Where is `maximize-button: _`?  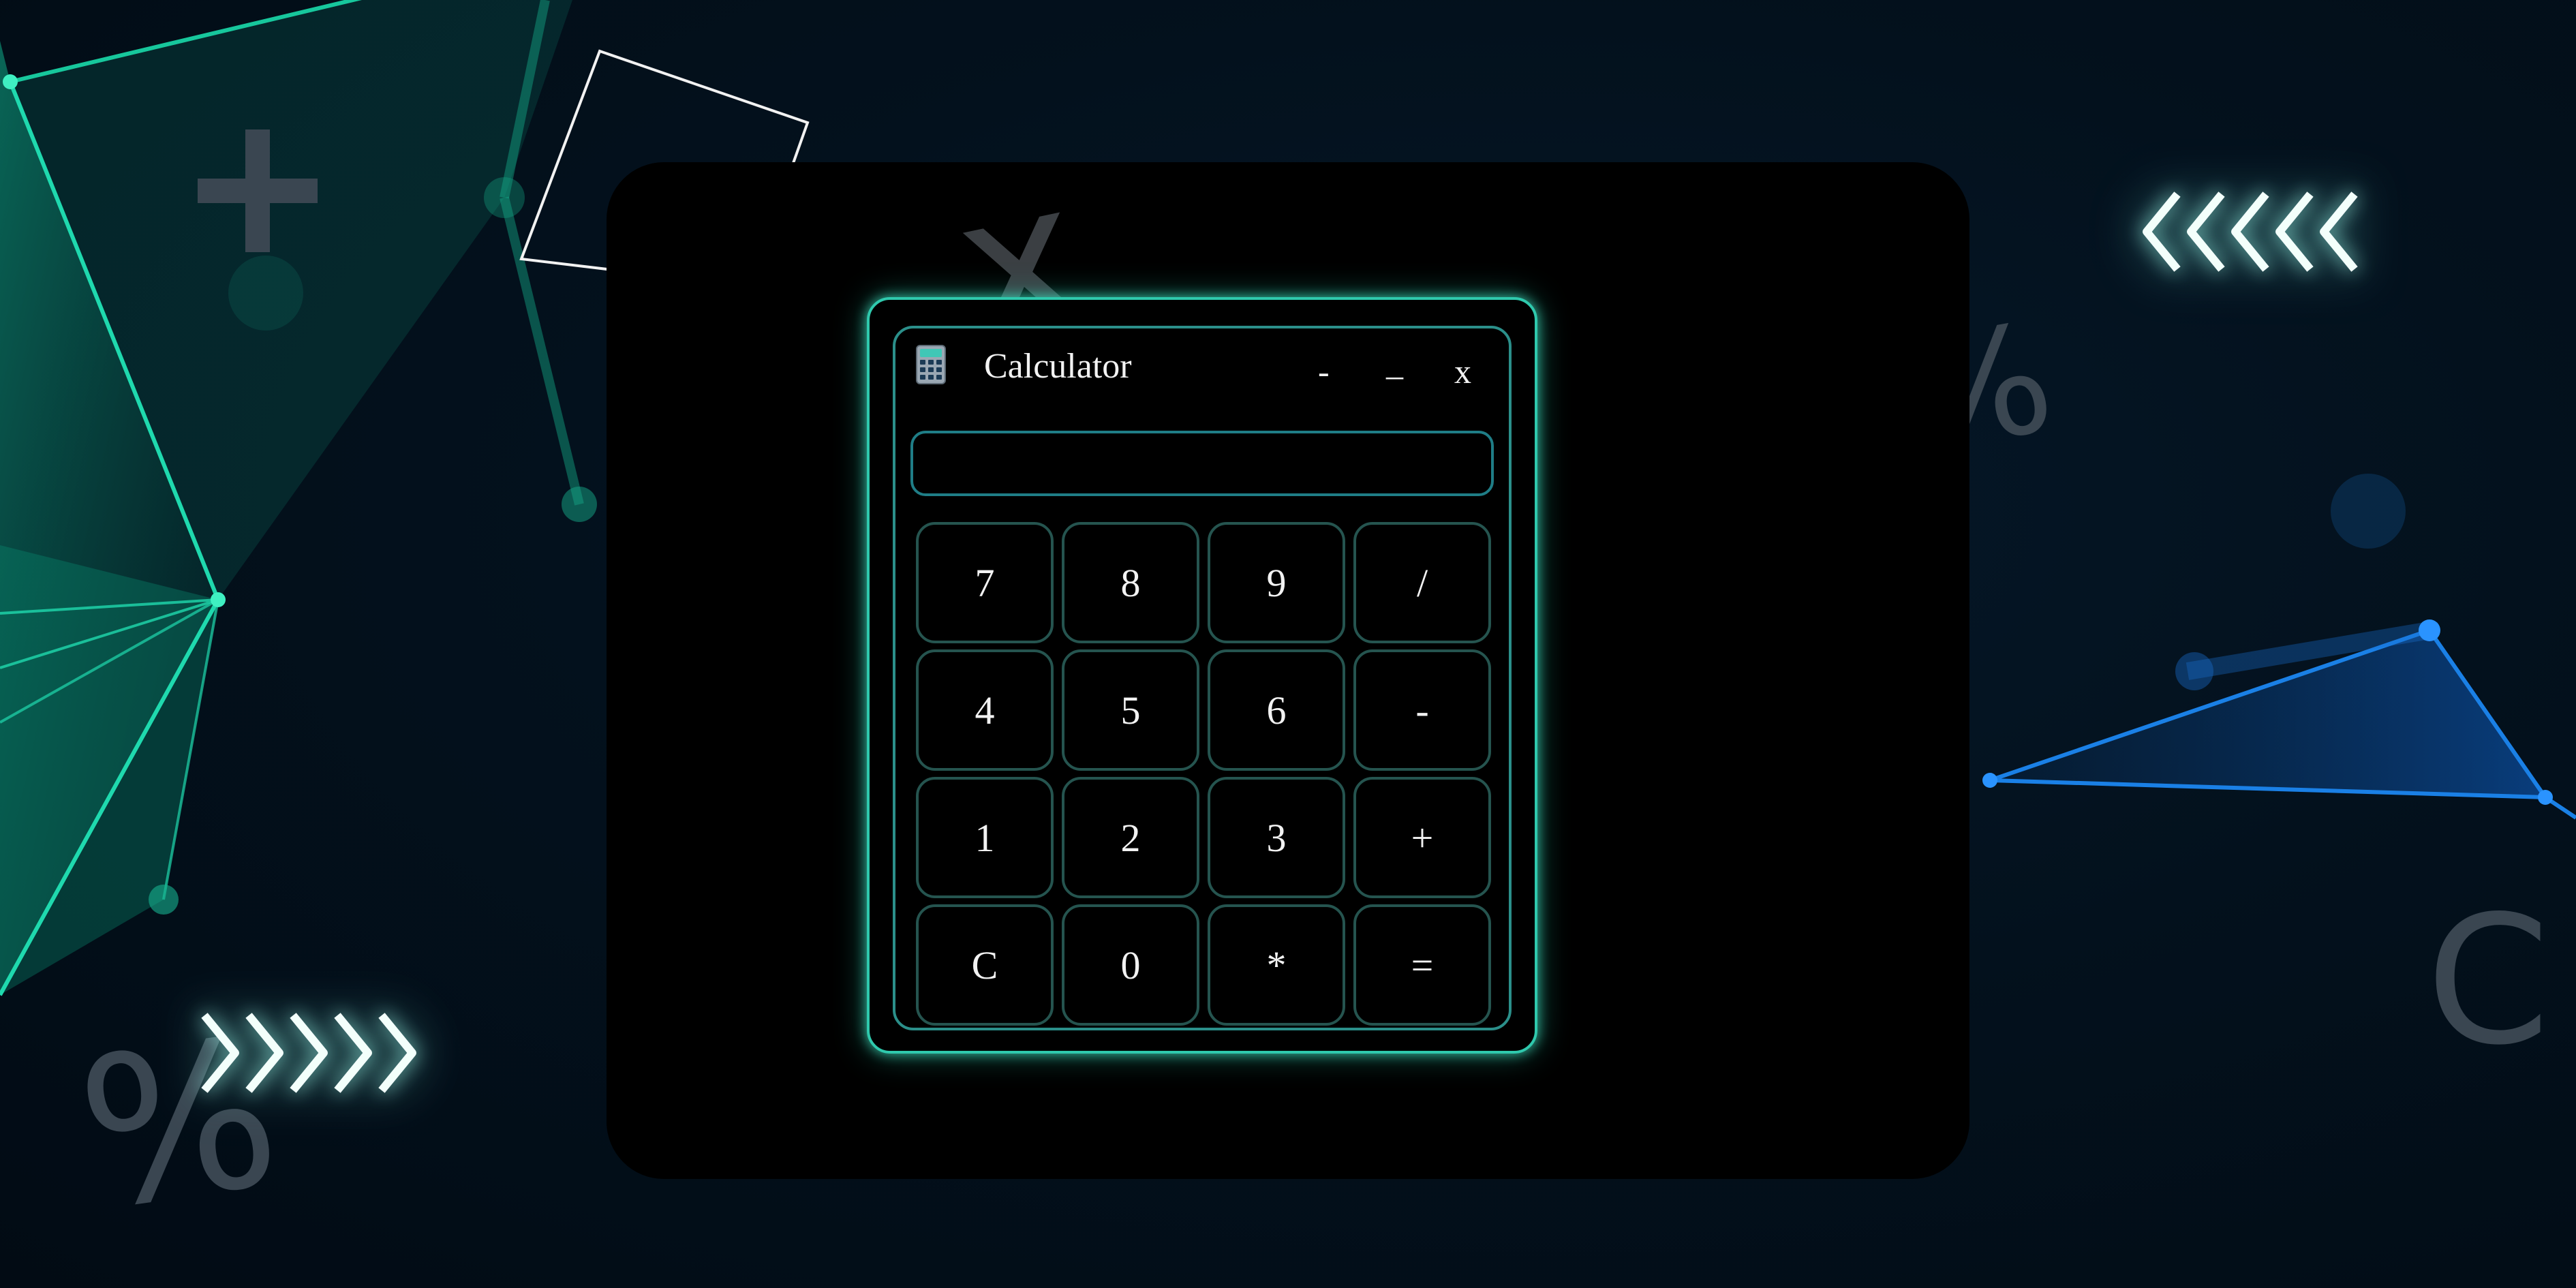 maximize-button: _ is located at coordinates (1394, 363).